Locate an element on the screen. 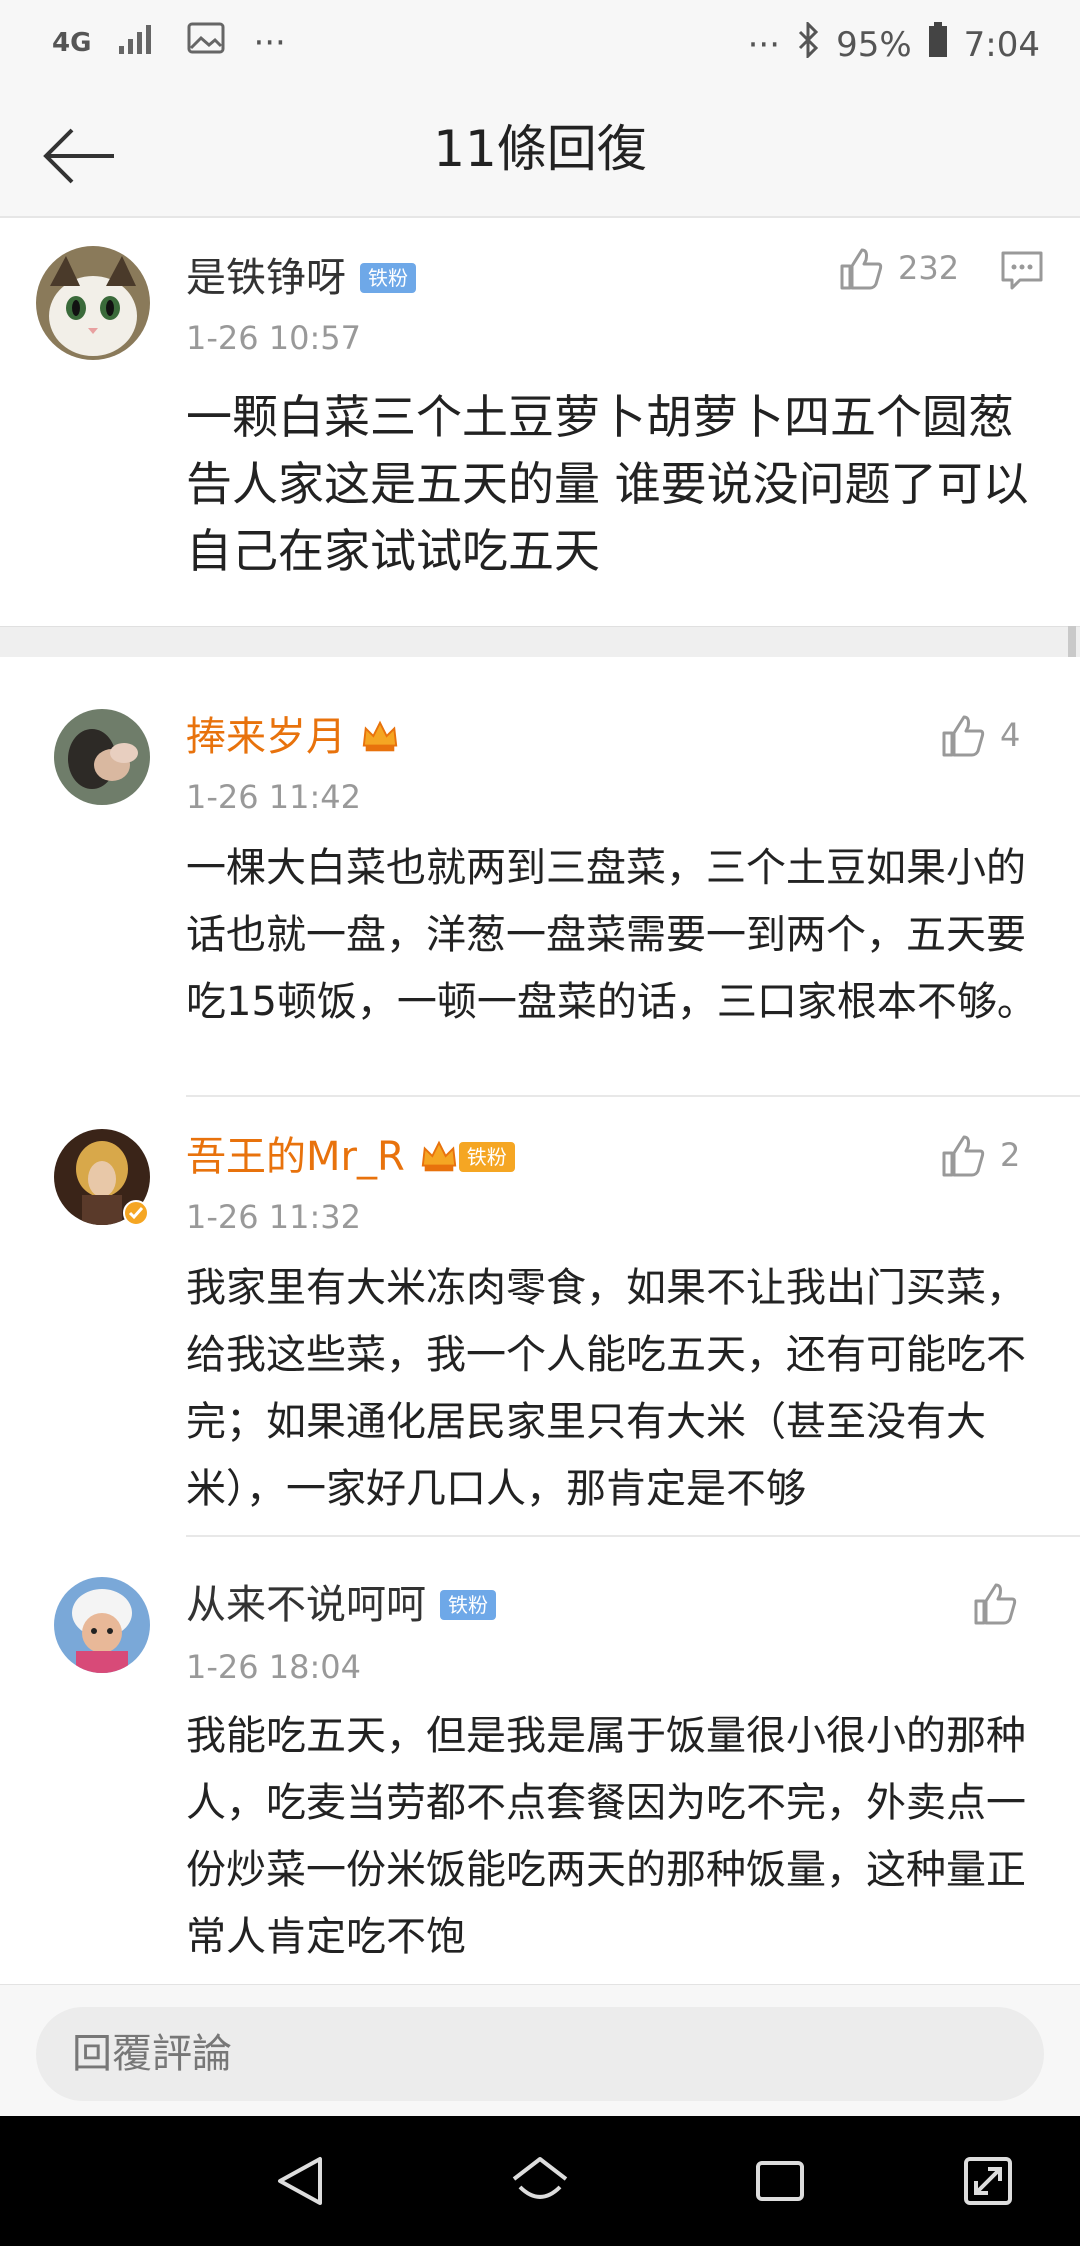  network-type: 4G is located at coordinates (72, 42).